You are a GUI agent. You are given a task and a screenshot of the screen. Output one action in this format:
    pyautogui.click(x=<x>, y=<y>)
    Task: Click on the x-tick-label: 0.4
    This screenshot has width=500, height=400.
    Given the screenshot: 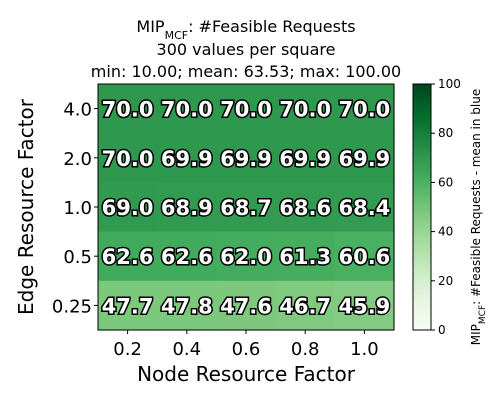 What is the action you would take?
    pyautogui.click(x=186, y=349)
    